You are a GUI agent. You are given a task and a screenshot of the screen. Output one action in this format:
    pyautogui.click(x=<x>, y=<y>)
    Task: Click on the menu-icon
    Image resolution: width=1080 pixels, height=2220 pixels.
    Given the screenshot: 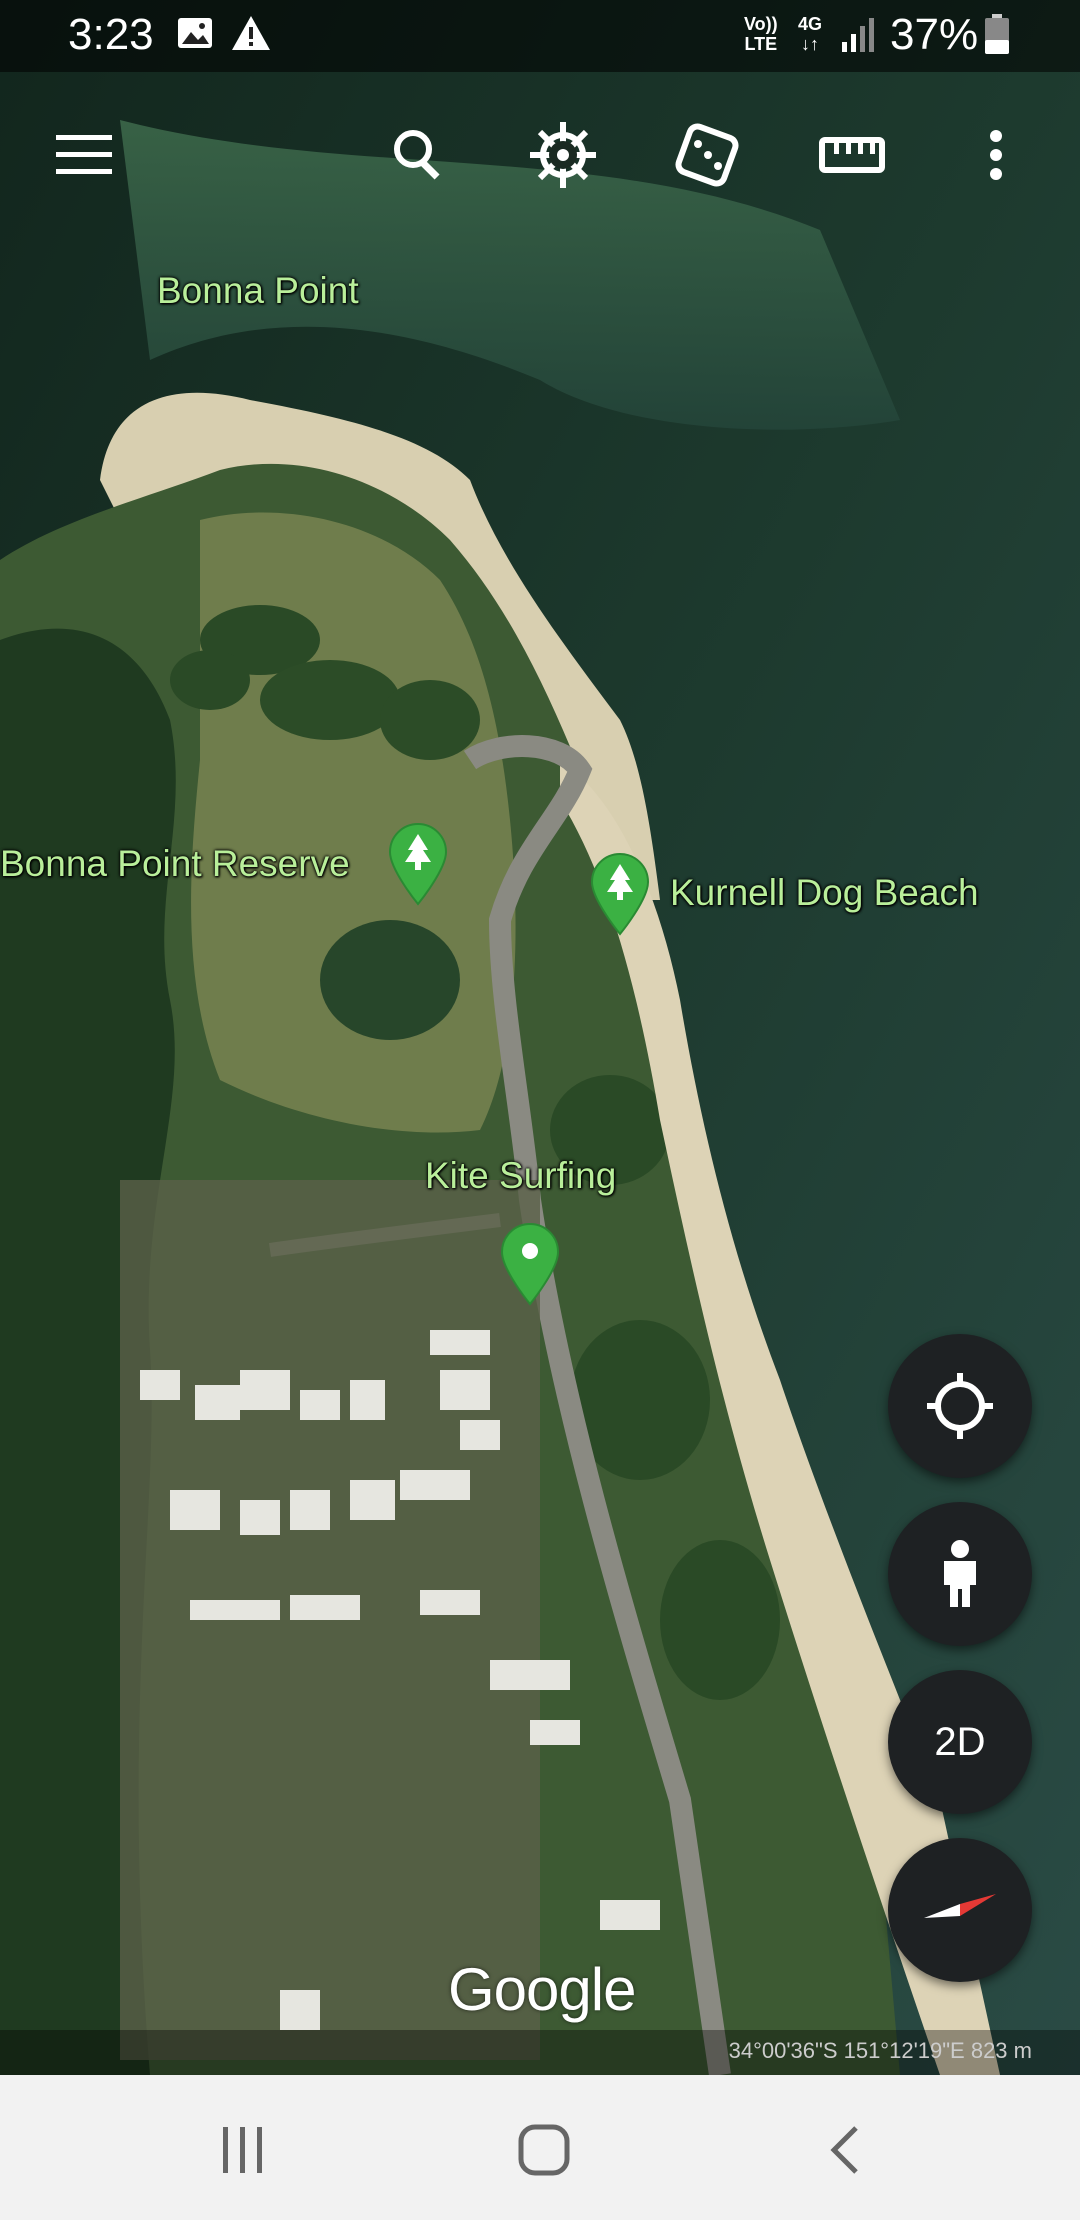 What is the action you would take?
    pyautogui.click(x=84, y=154)
    